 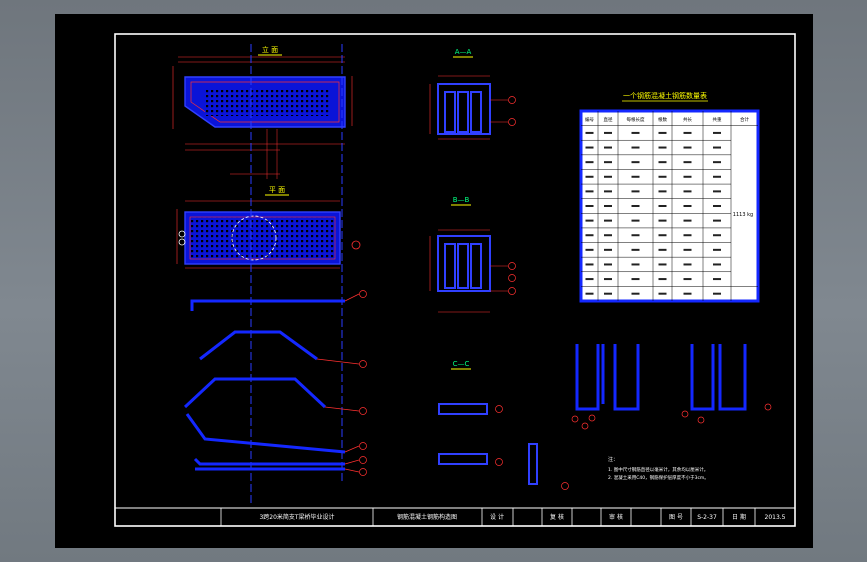 I want to click on table-header-cell: 直径, so click(x=608, y=119).